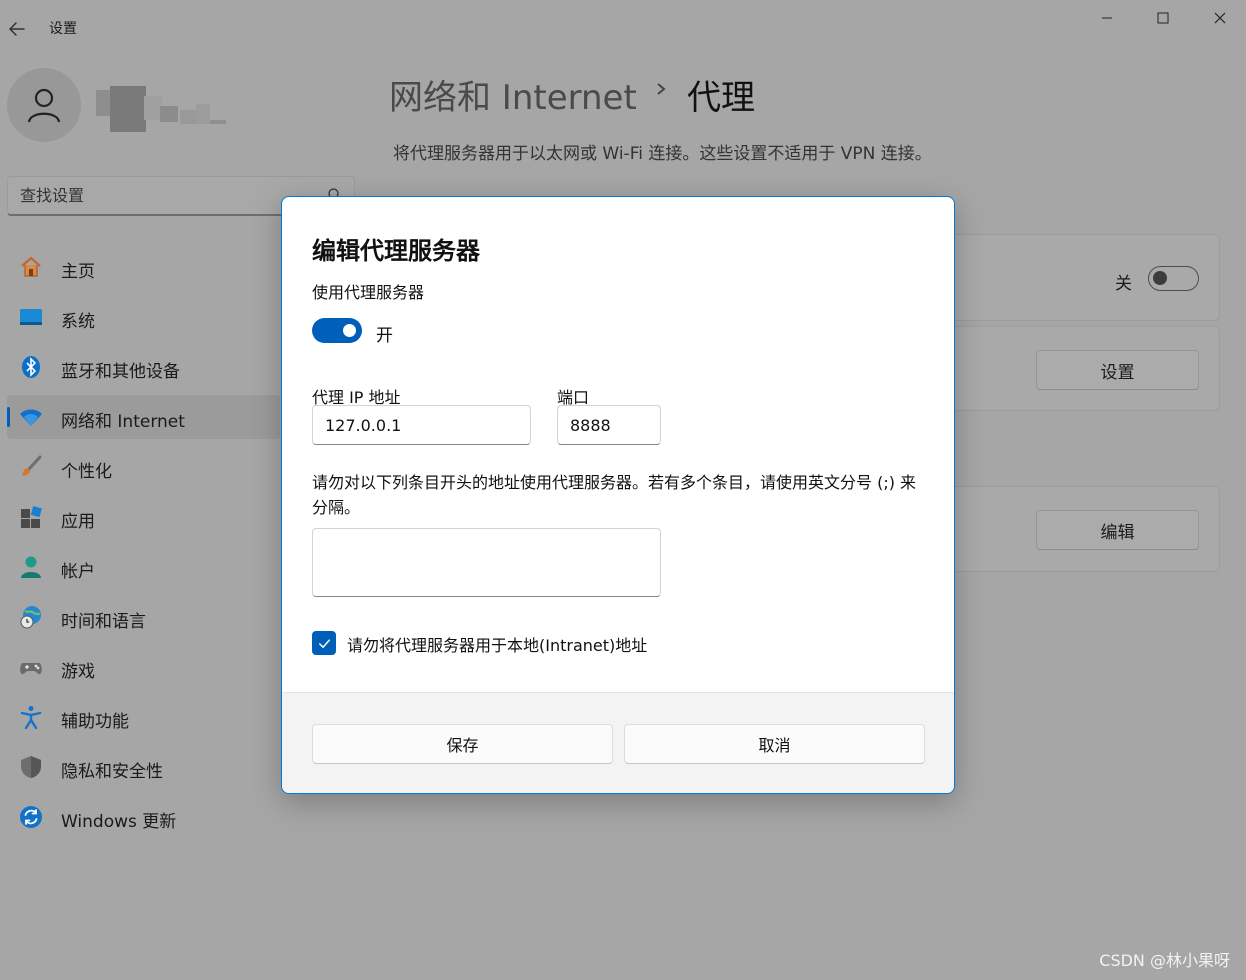 Image resolution: width=1246 pixels, height=980 pixels. I want to click on page-title: 代理, so click(721, 98).